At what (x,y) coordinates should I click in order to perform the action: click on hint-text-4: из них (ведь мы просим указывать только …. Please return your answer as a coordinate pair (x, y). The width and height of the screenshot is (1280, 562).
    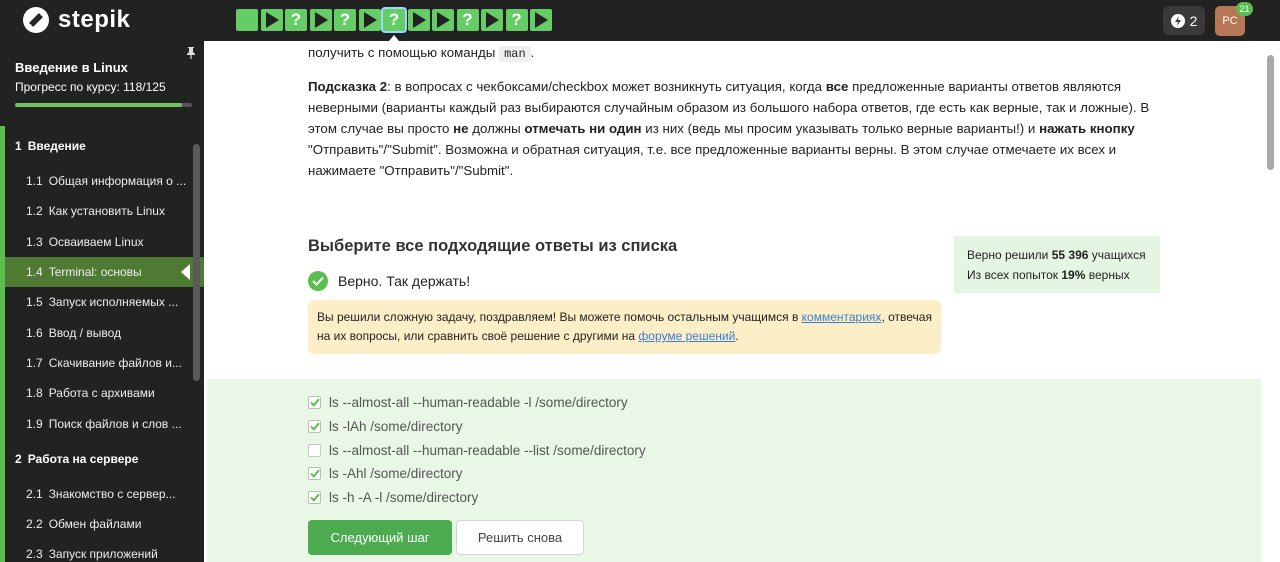
    Looking at the image, I should click on (840, 128).